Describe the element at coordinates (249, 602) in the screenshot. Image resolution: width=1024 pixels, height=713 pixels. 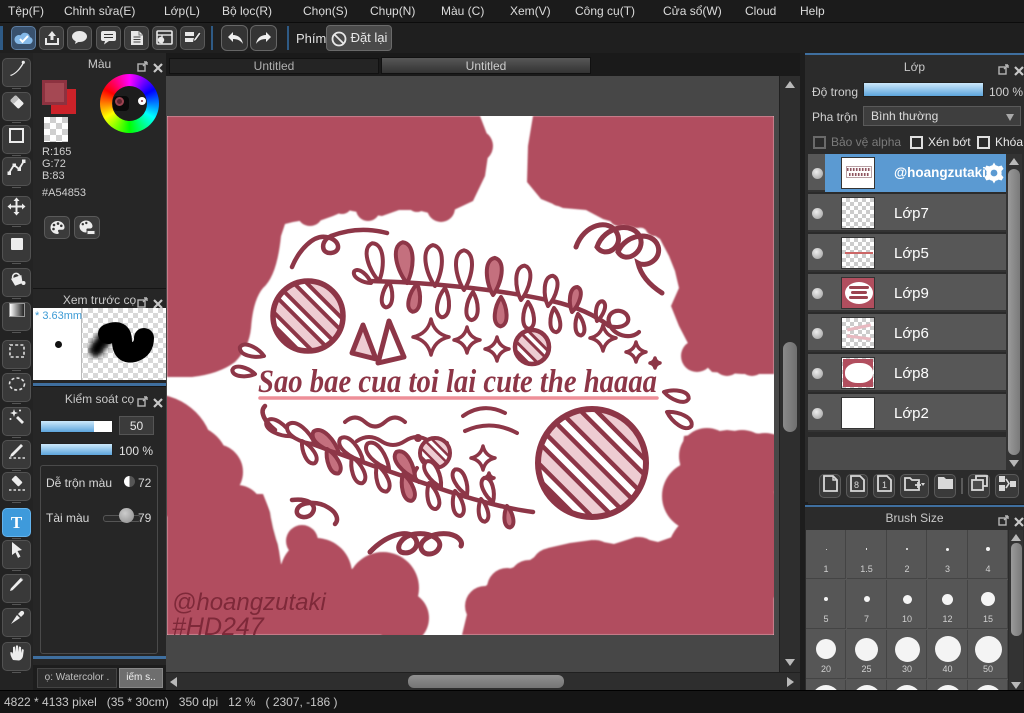
I see `svg-text: @hoangzutaki` at that location.